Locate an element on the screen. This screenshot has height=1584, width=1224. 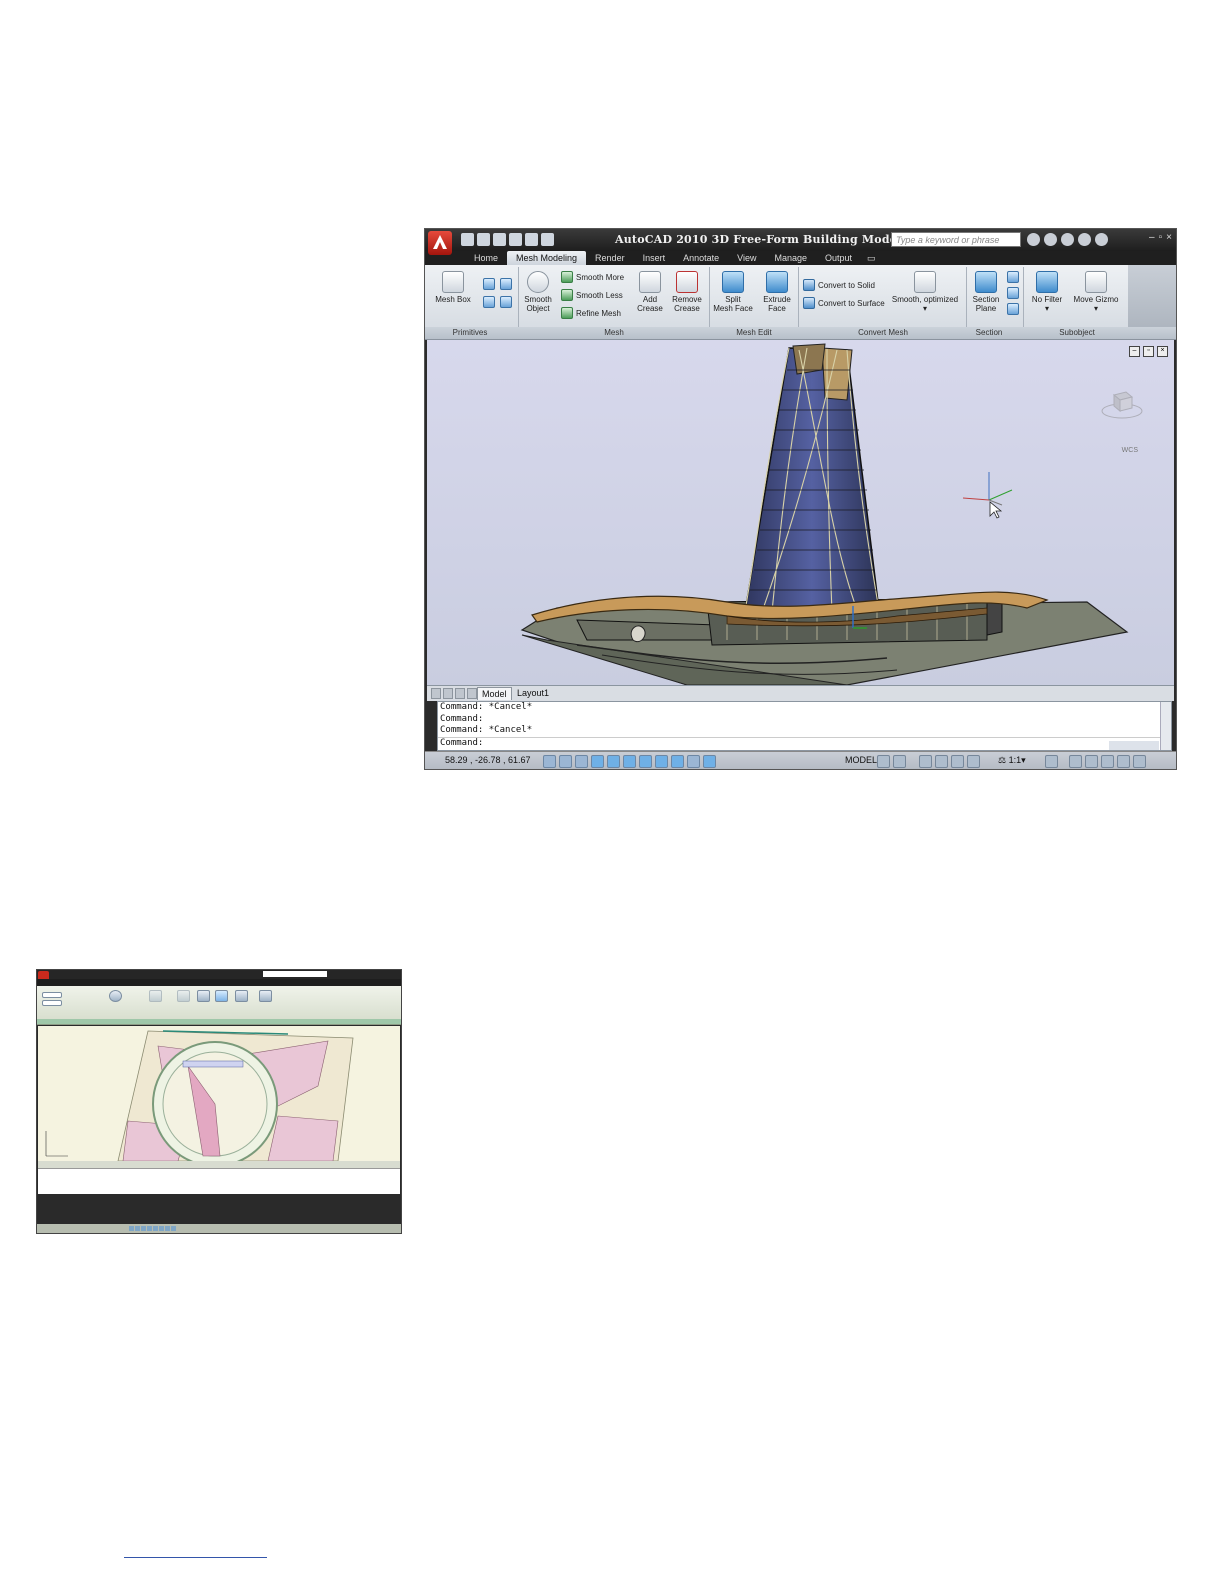
command-prompt: Command: is located at coordinates (804, 743).